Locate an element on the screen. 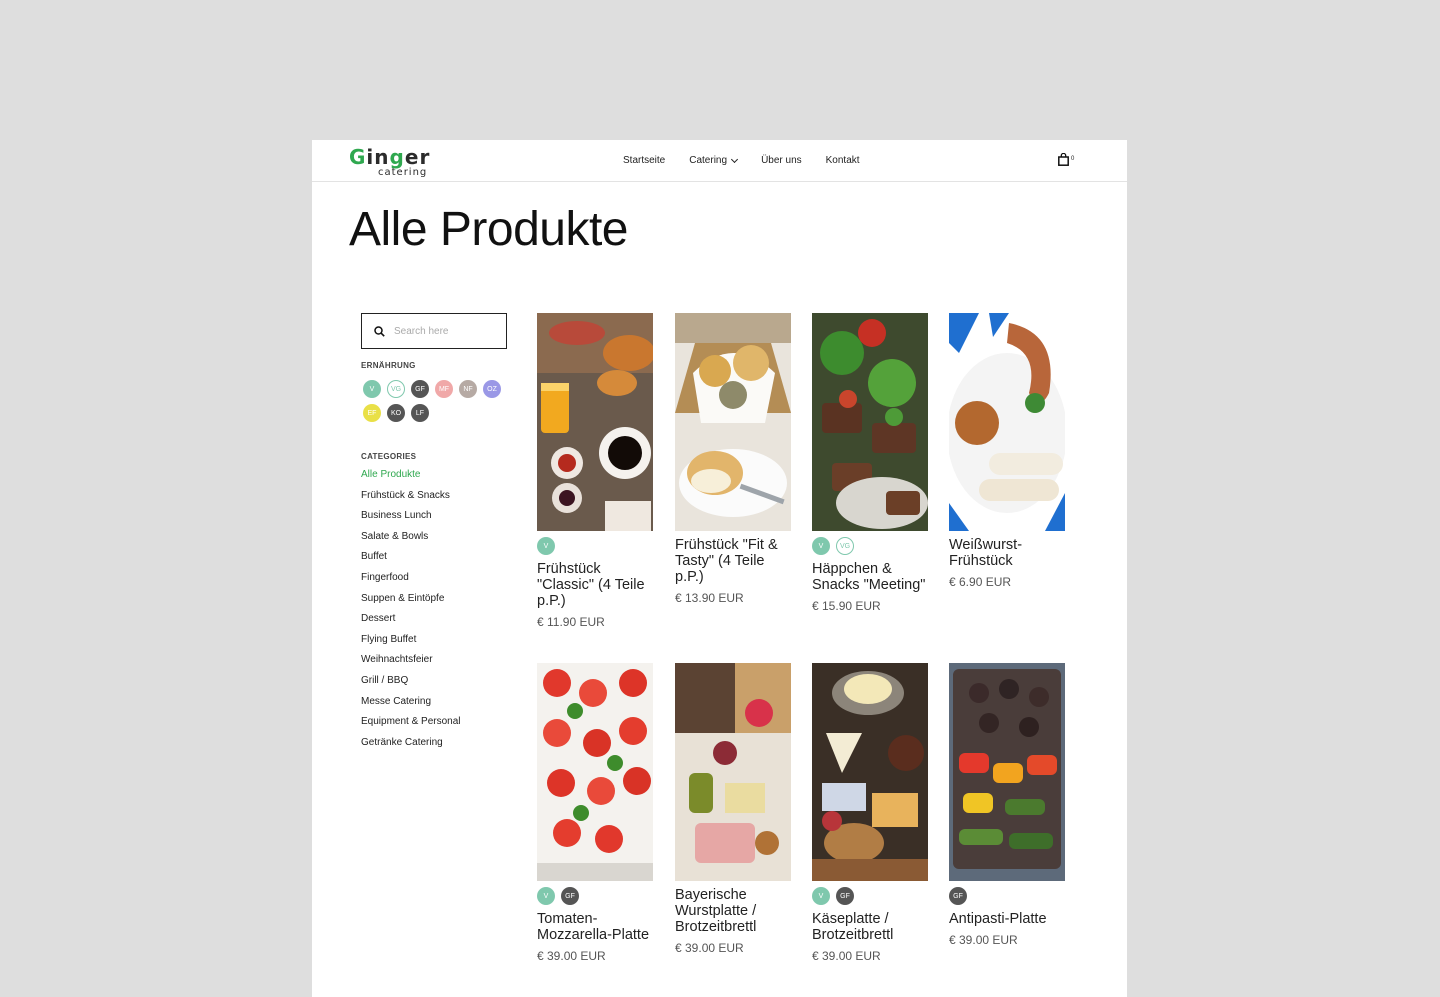  nutrition-filter-tags: V VG GF MF NF OZ EF KO LF is located at coordinates (438, 401).